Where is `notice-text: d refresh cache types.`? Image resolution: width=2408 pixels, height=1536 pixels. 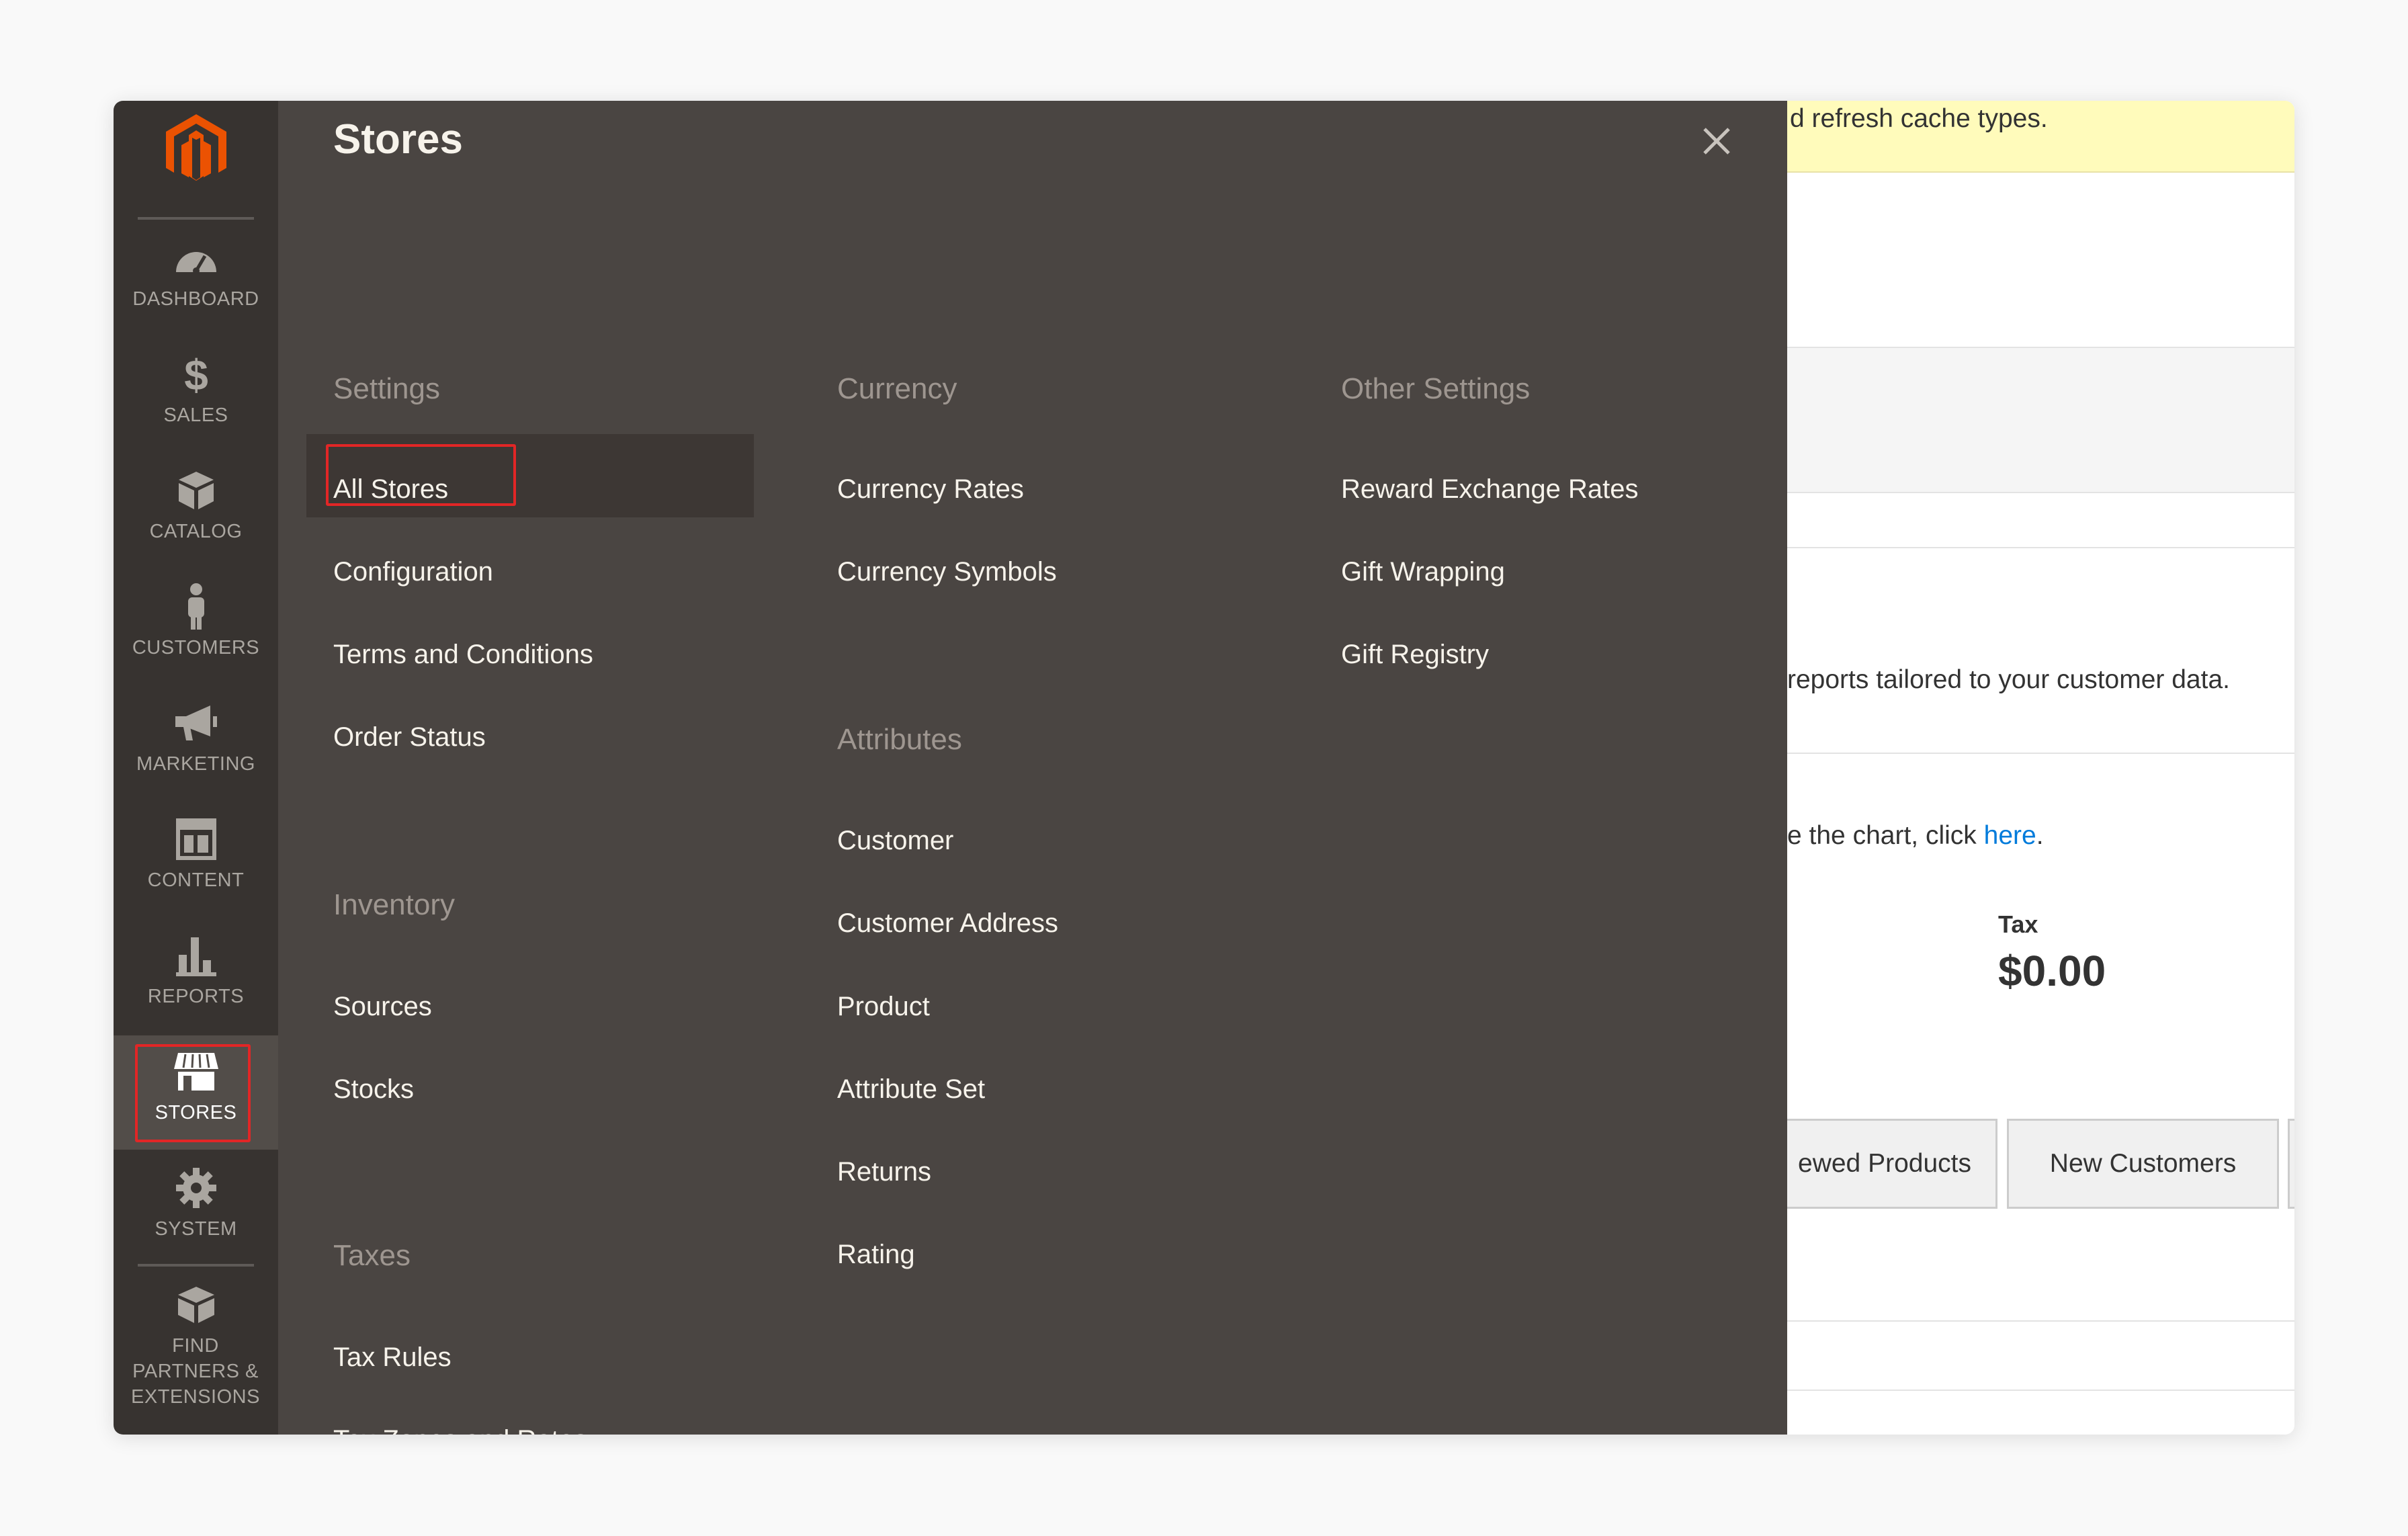 notice-text: d refresh cache types. is located at coordinates (1919, 118).